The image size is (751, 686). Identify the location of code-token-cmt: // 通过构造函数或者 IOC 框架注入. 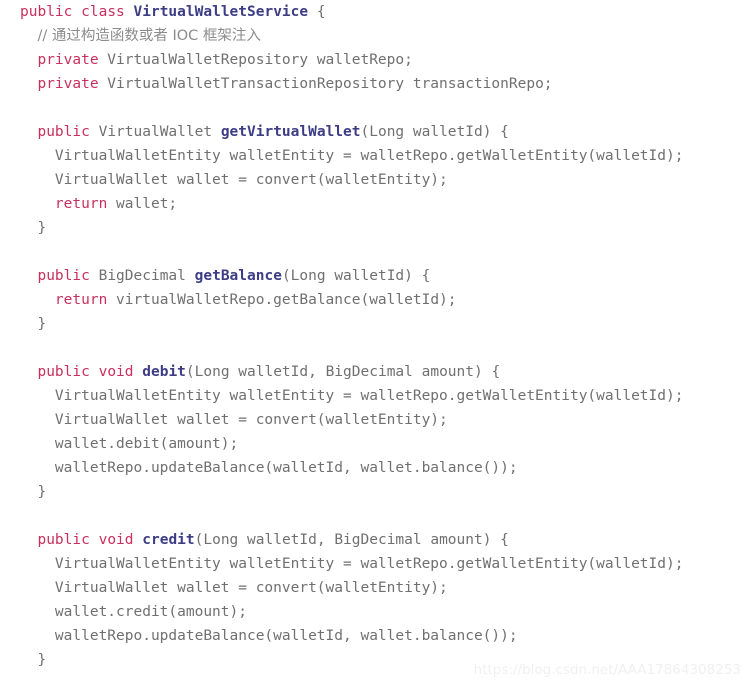
(149, 36).